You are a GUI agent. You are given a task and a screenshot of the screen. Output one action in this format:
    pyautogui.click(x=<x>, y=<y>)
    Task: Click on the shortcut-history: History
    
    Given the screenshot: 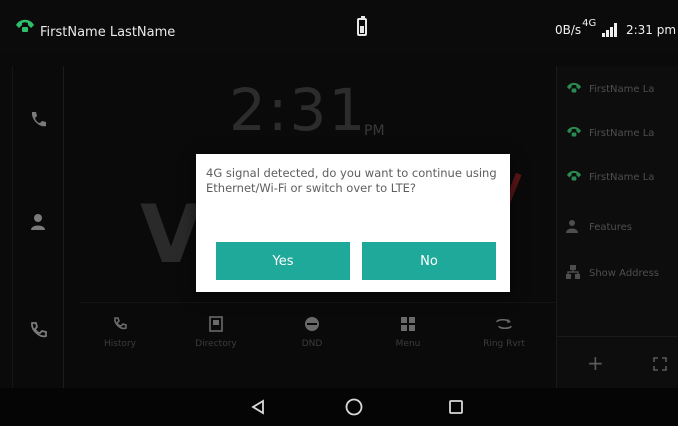 What is the action you would take?
    pyautogui.click(x=120, y=331)
    